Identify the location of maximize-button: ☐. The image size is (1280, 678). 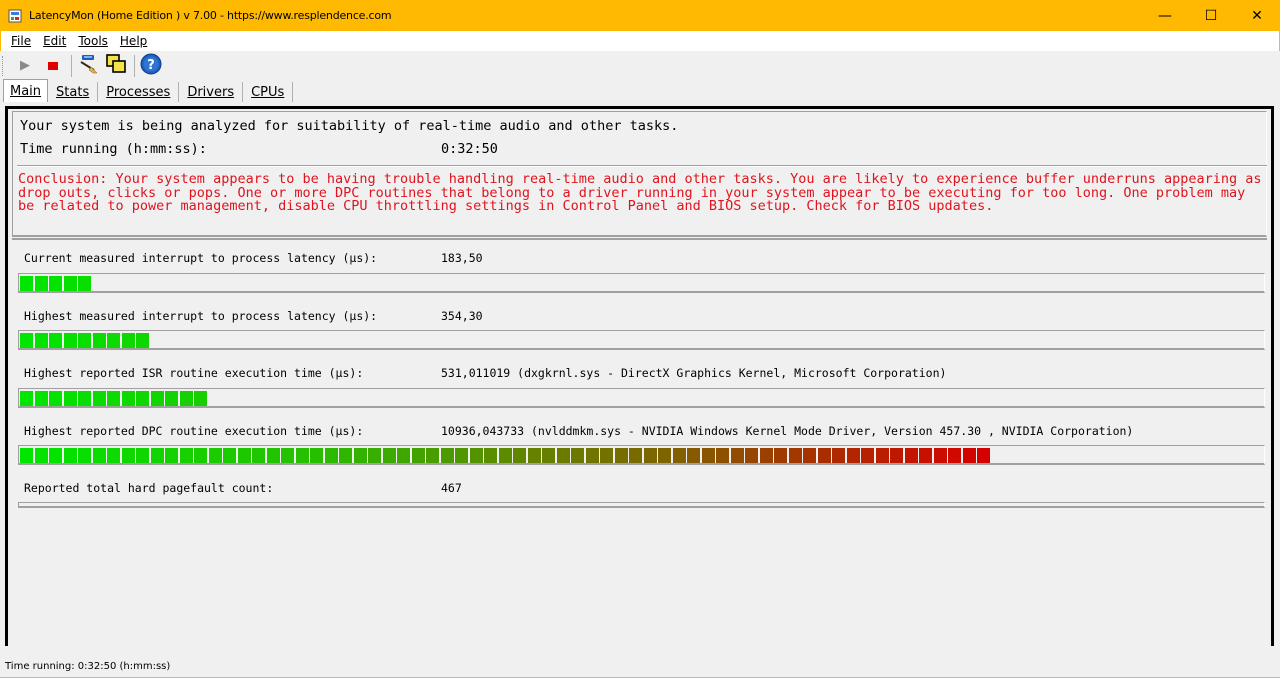
(1211, 15).